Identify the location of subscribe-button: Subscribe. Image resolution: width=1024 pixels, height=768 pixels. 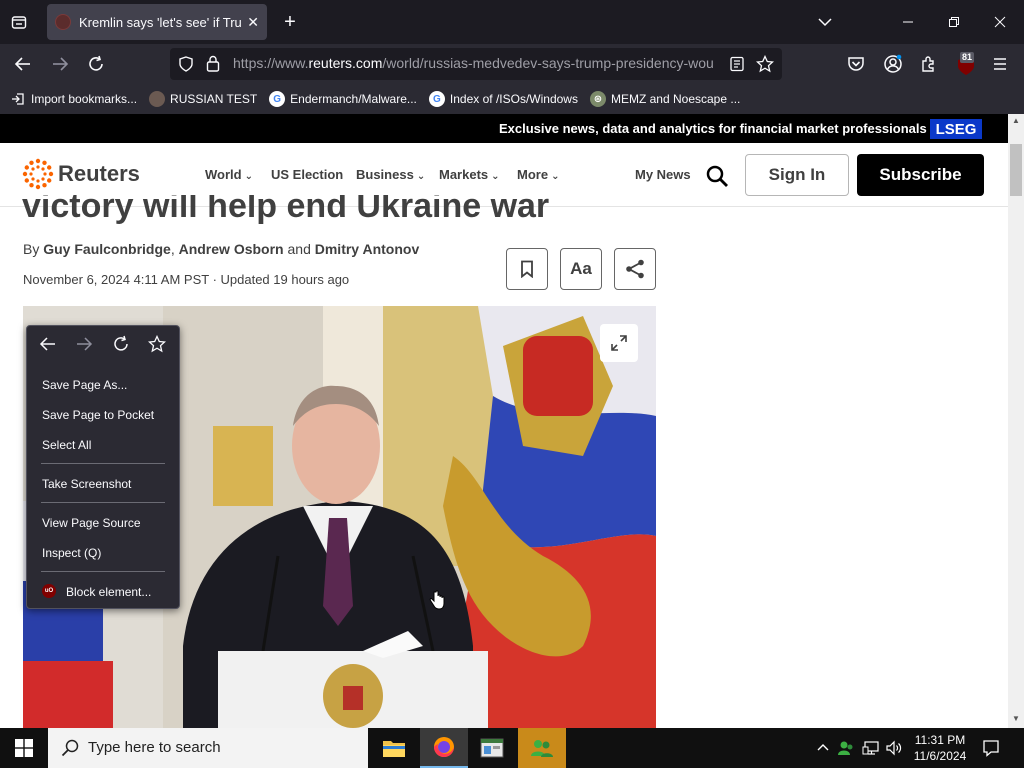
(920, 175).